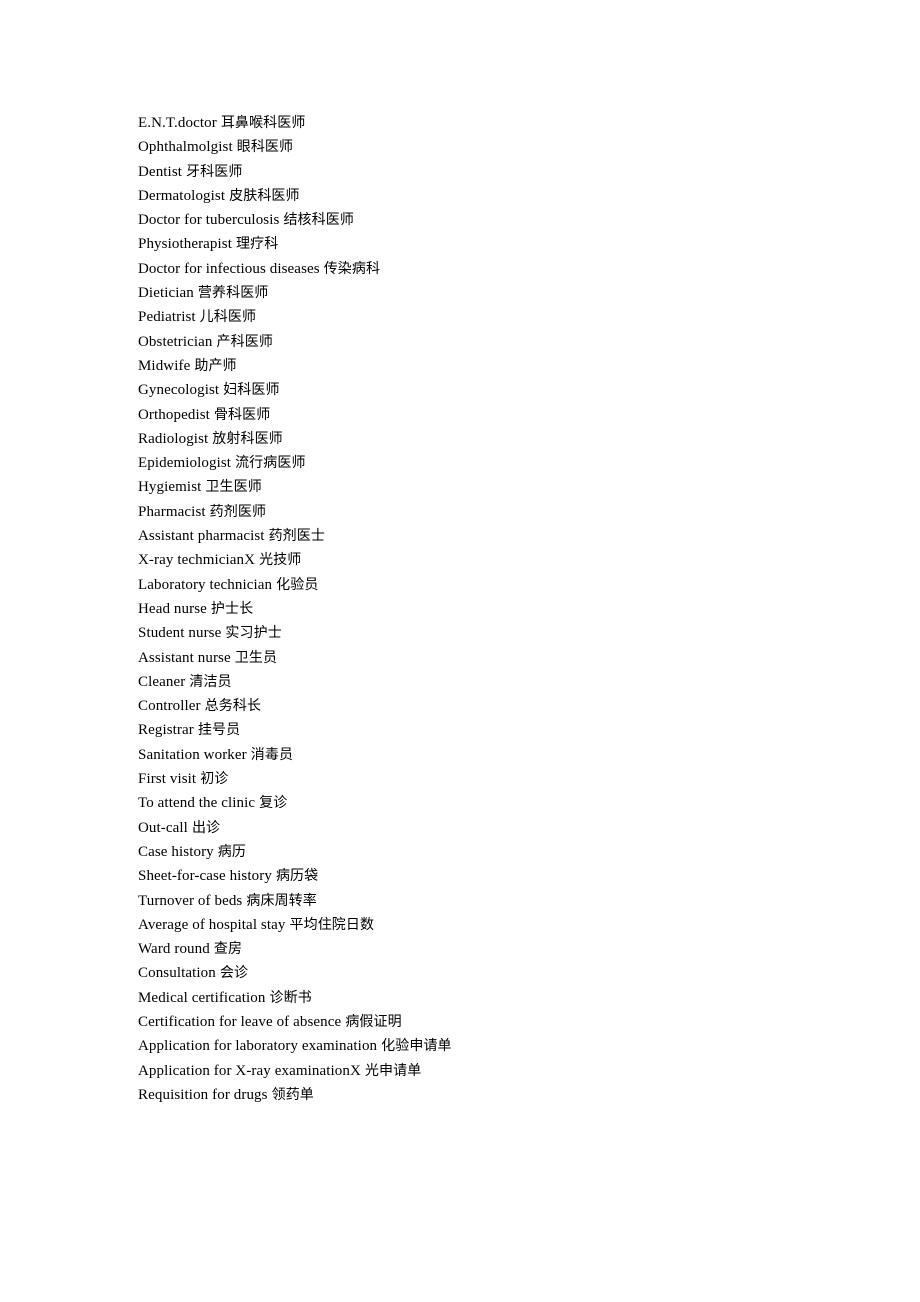  Describe the element at coordinates (281, 900) in the screenshot. I see `glossary-gloss: 病床周转率` at that location.